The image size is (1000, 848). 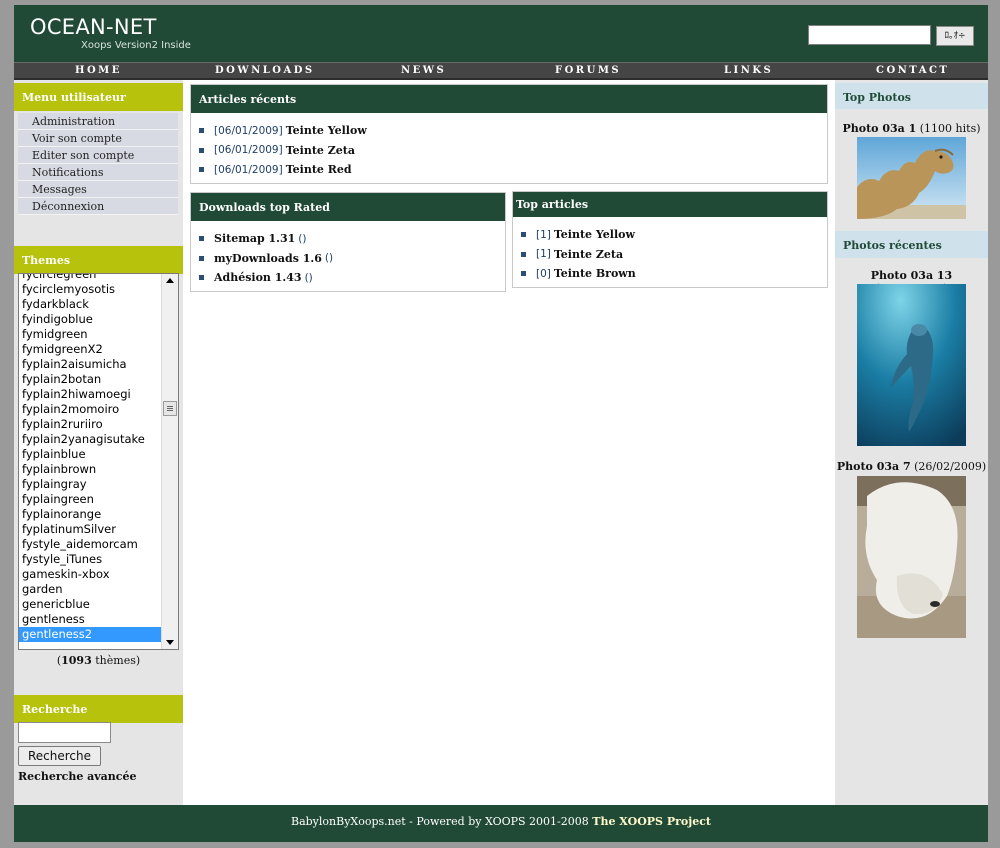 I want to click on theme-option: fystyle_iTunes, so click(x=98, y=559).